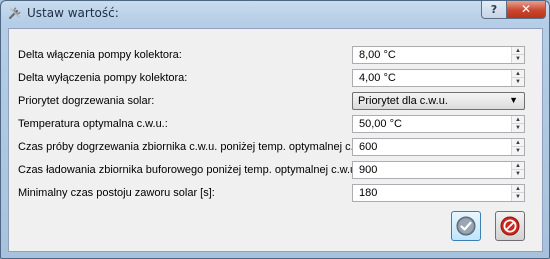  What do you see at coordinates (438, 170) in the screenshot?
I see `buffer-time-spinbox: 900 ▲ ▼` at bounding box center [438, 170].